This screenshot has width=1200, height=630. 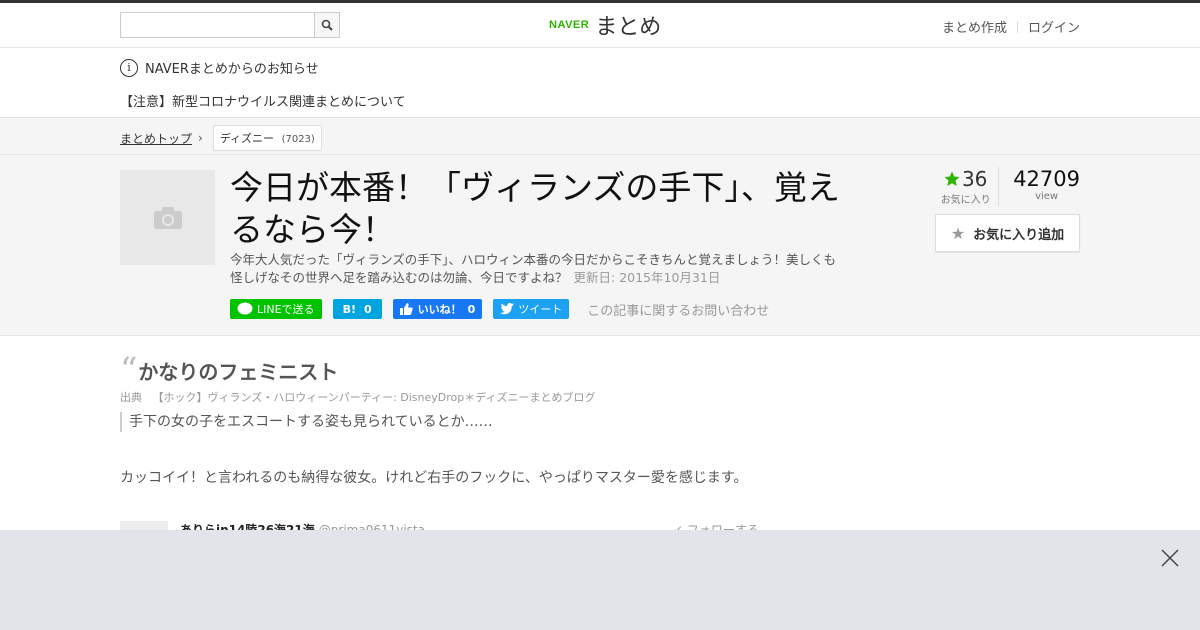 What do you see at coordinates (1017, 26) in the screenshot?
I see `nav-divider` at bounding box center [1017, 26].